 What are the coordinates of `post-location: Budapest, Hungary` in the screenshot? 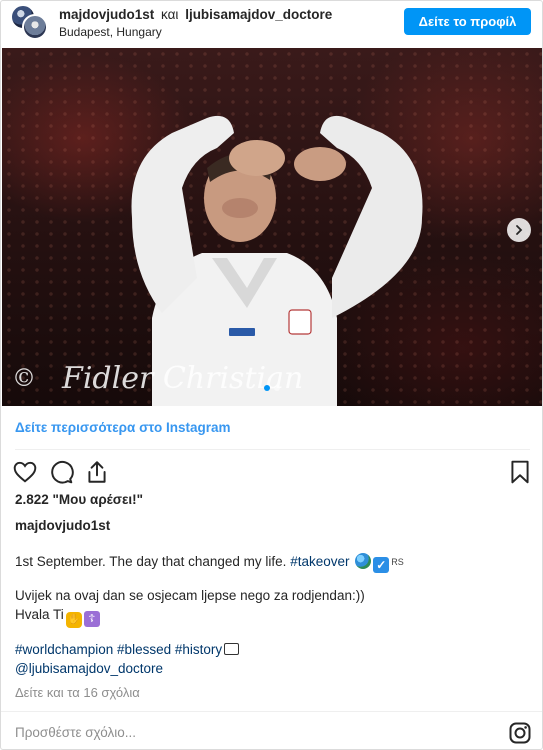 It's located at (110, 32).